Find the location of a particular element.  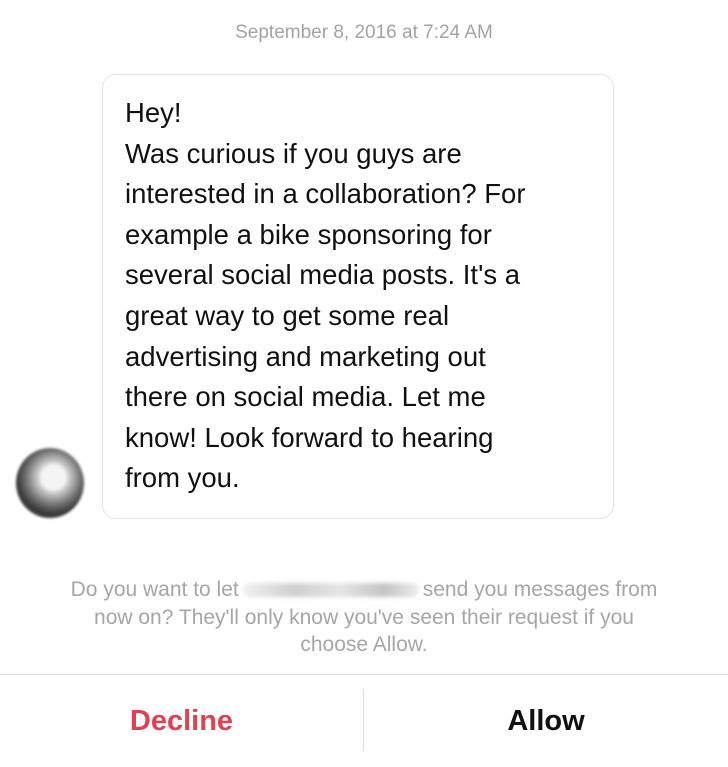

decline-button: Decline is located at coordinates (181, 721).